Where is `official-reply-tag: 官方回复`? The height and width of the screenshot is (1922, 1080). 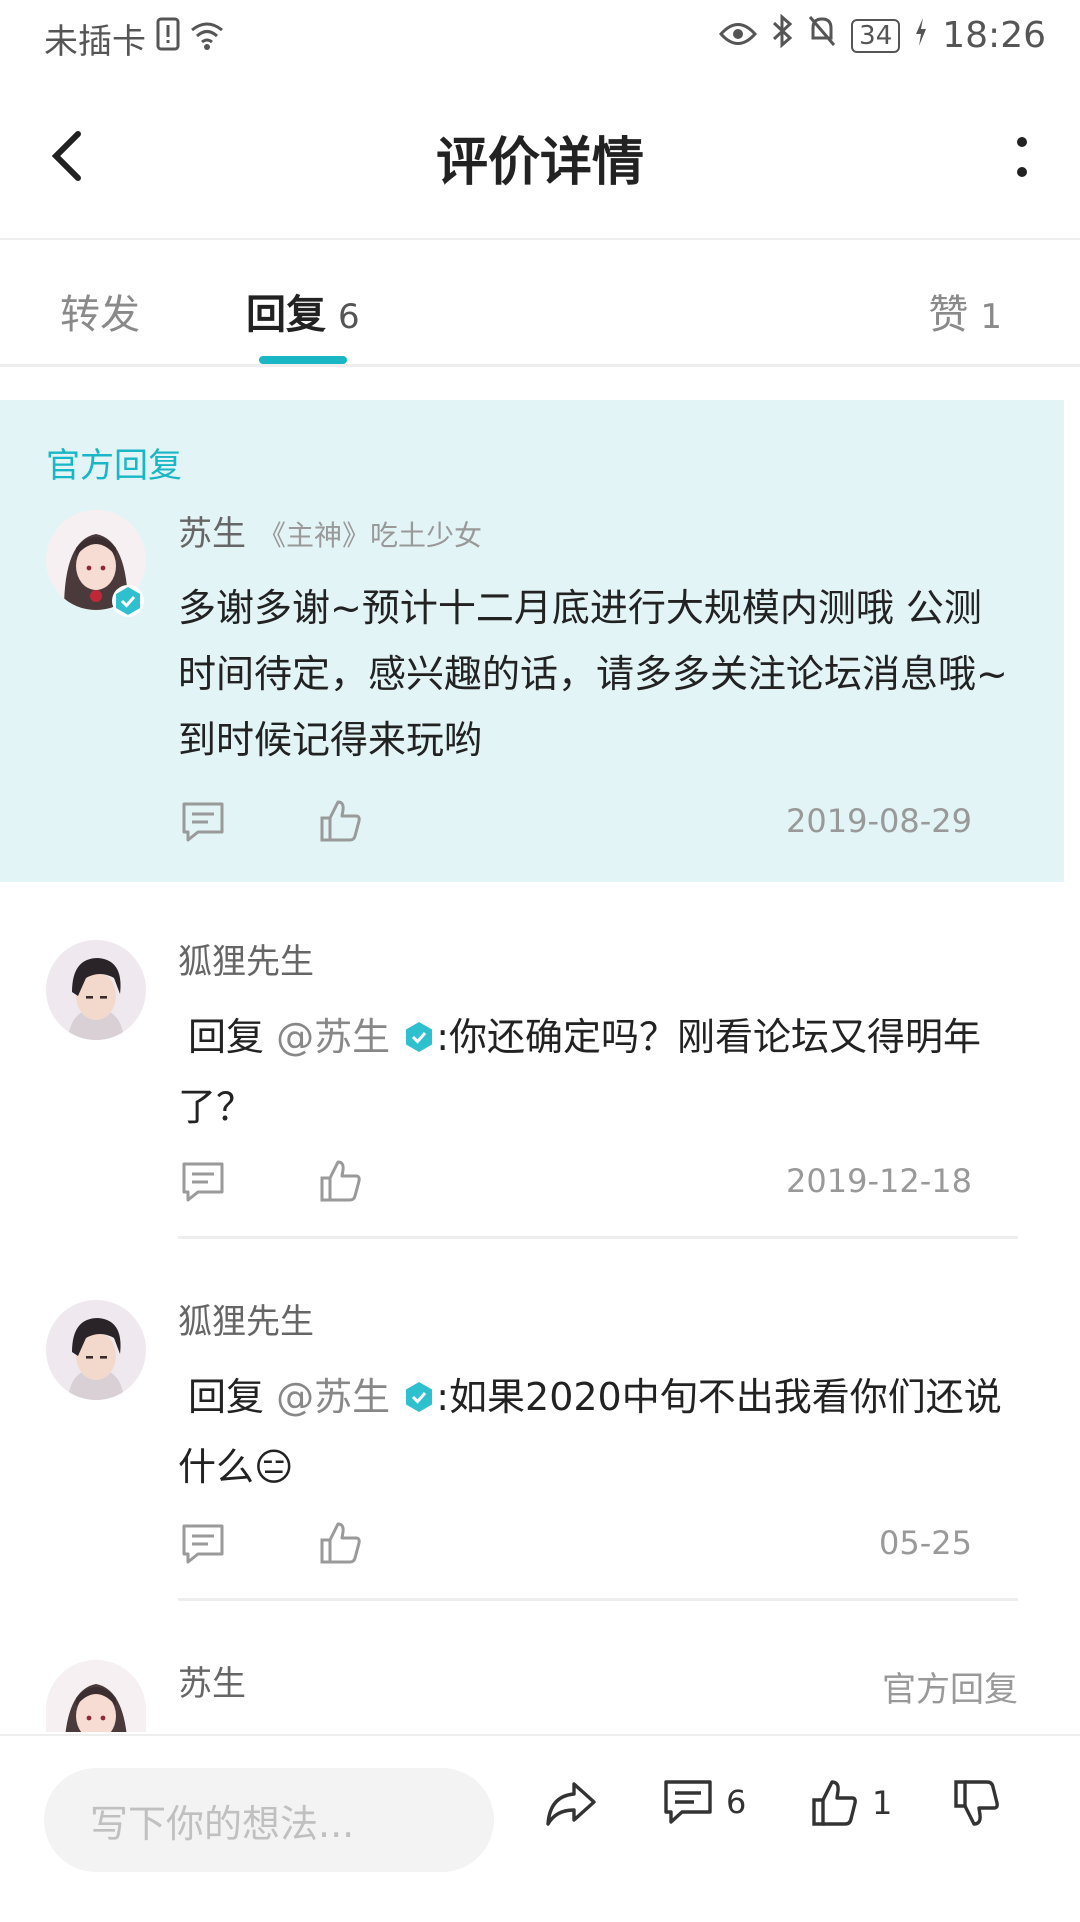 official-reply-tag: 官方回复 is located at coordinates (950, 1690).